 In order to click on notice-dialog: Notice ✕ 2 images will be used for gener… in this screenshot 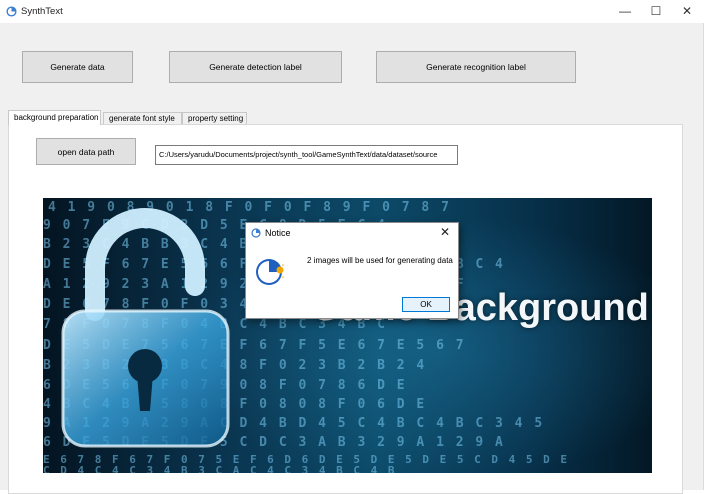, I will do `click(352, 270)`.